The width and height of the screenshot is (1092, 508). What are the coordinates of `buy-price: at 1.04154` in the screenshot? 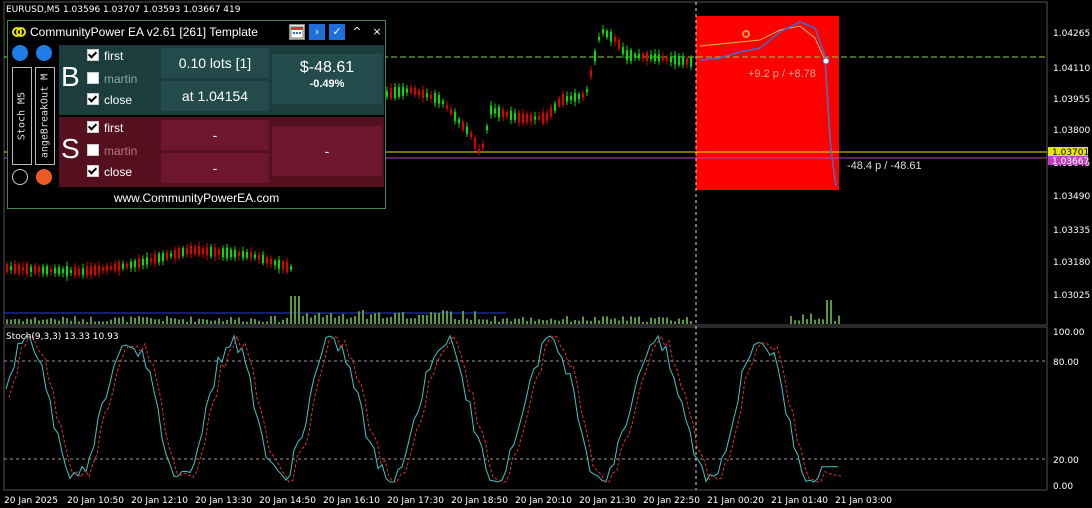 It's located at (215, 96).